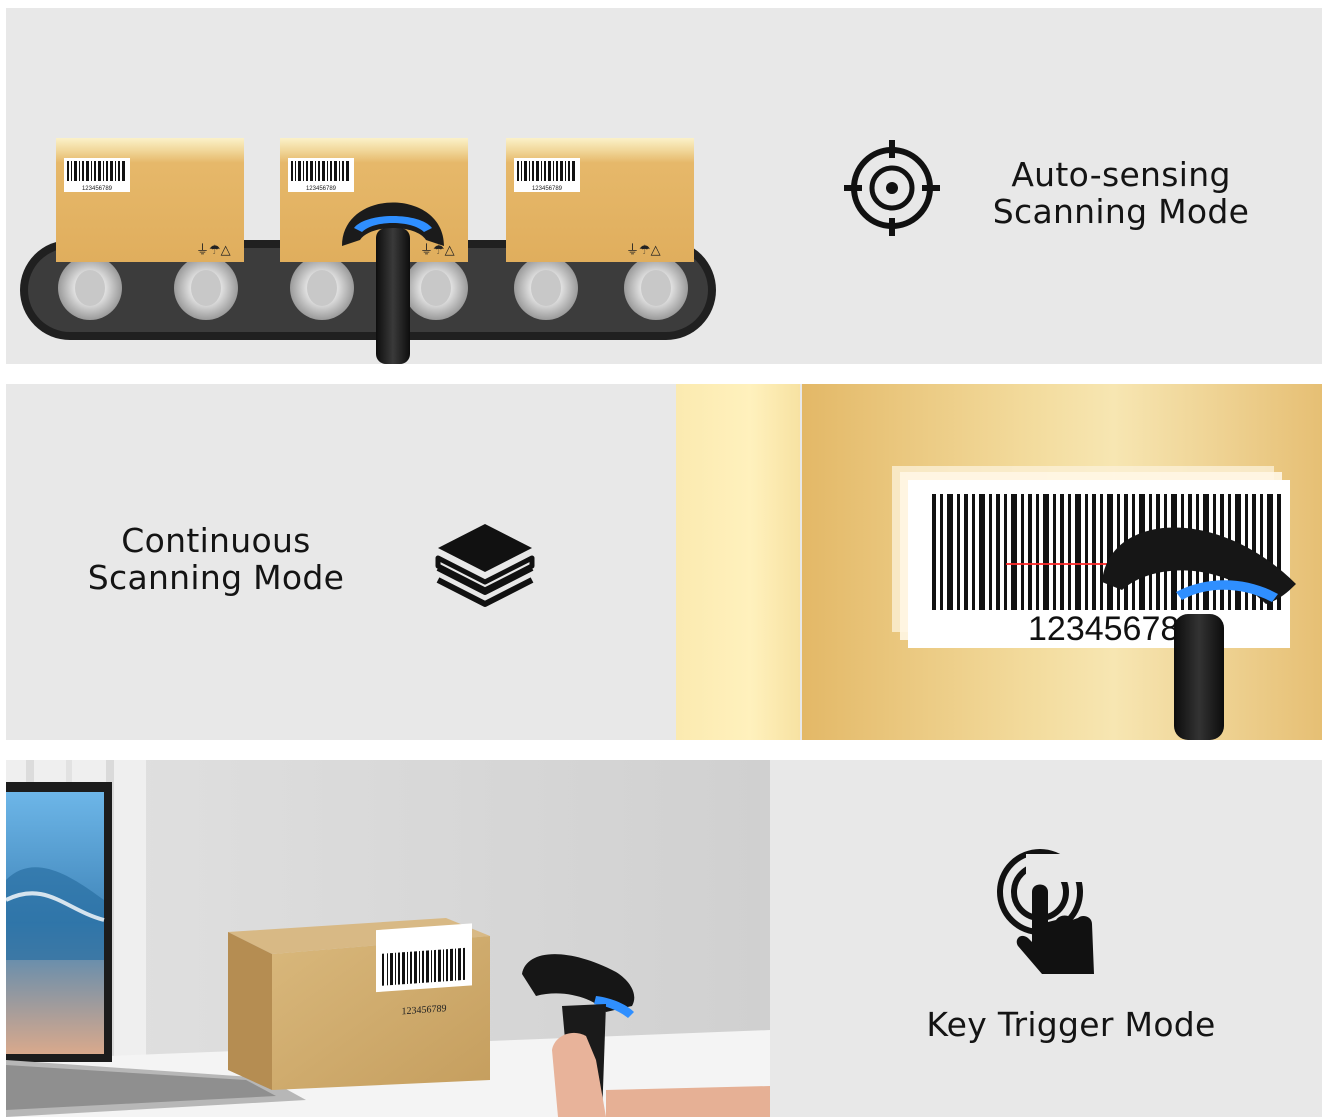 This screenshot has width=1323, height=1118. I want to click on label-line-1: Continuous, so click(216, 540).